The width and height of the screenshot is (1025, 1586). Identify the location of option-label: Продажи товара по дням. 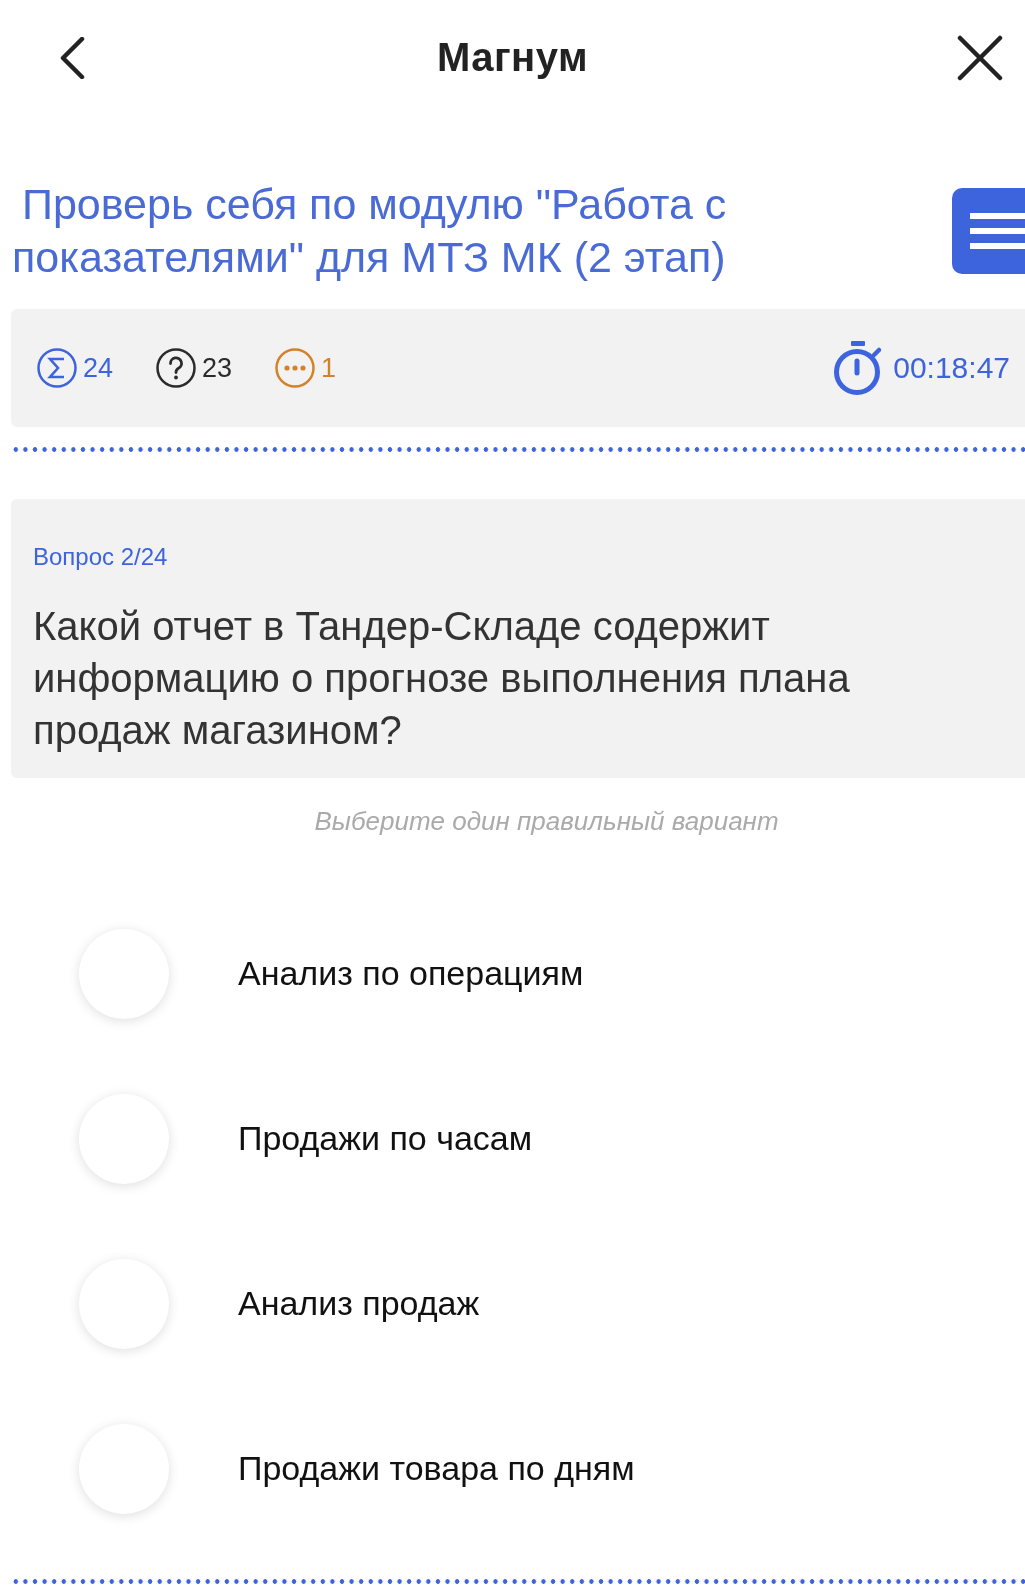
(436, 1468).